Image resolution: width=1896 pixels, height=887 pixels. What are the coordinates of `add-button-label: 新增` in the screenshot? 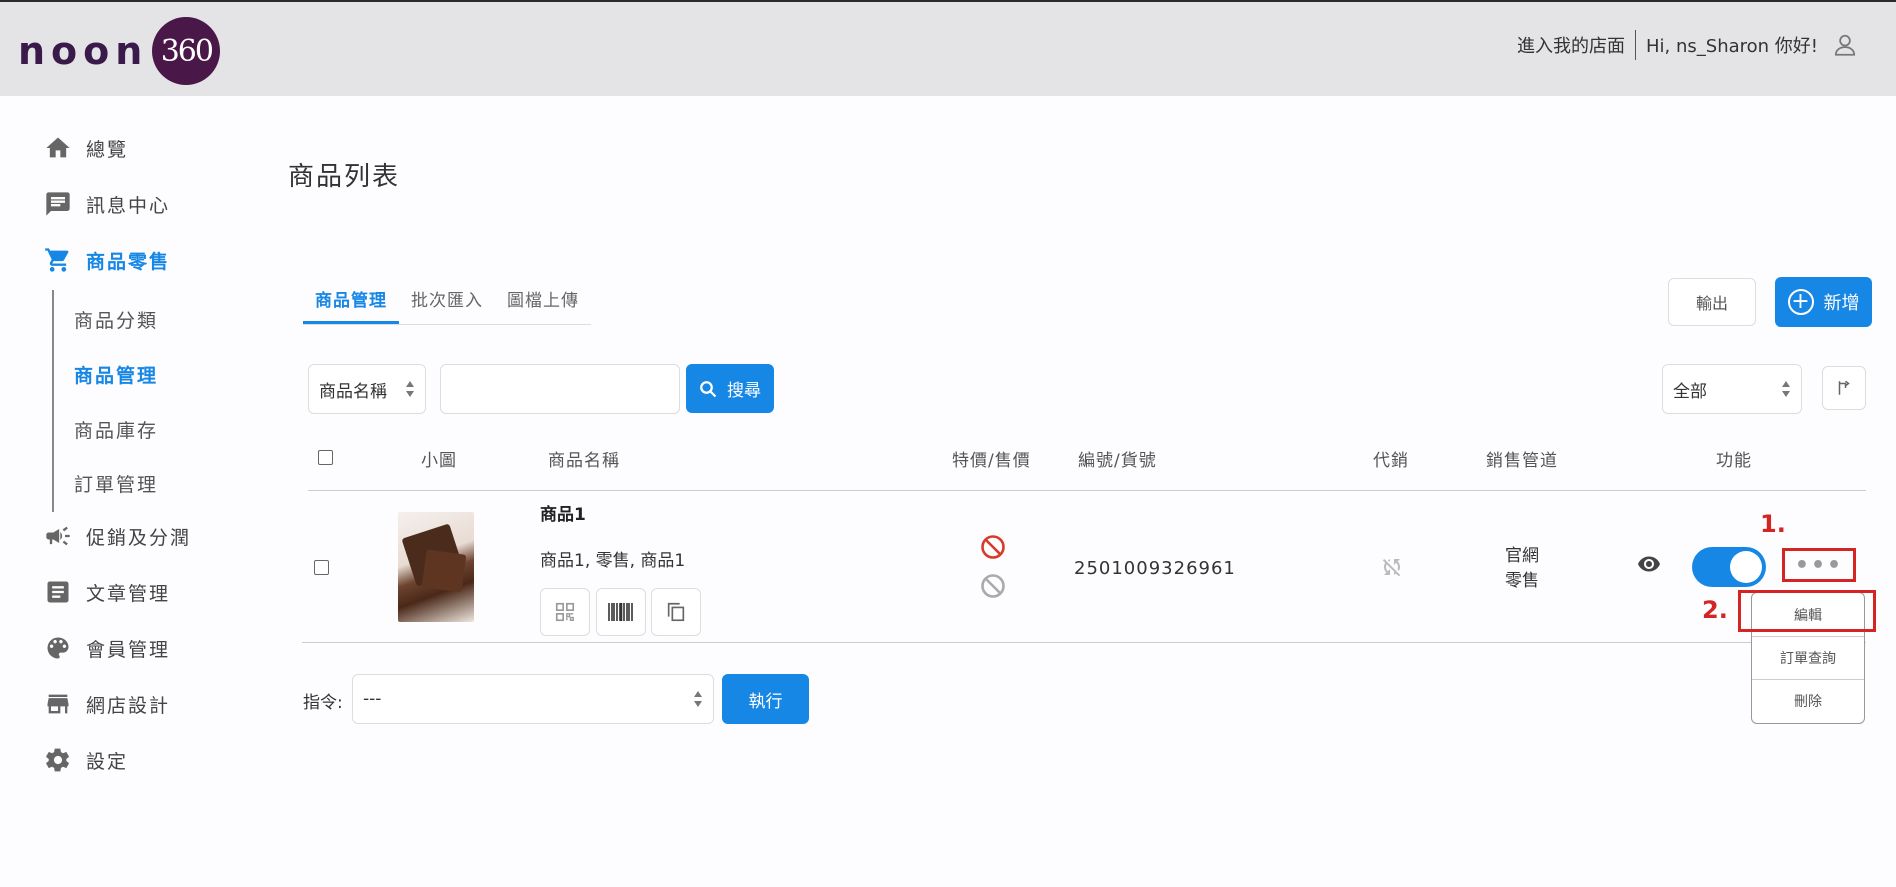 It's located at (1841, 303).